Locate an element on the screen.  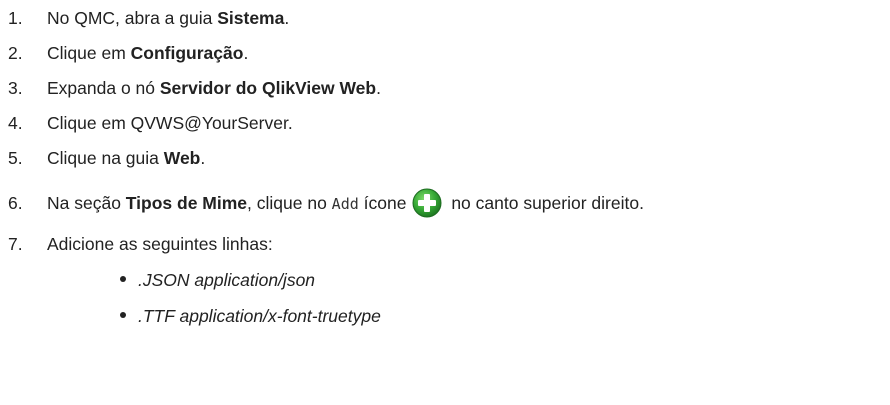
bullet-item: .JSON application/json is located at coordinates (217, 280).